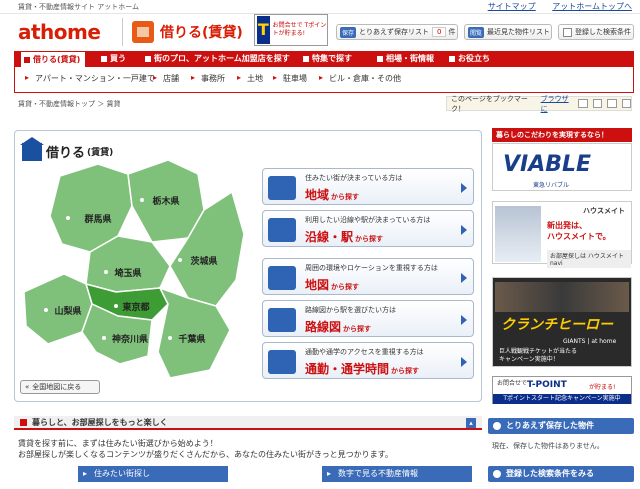  What do you see at coordinates (127, 273) in the screenshot?
I see `label-saitama: 埼玉県` at bounding box center [127, 273].